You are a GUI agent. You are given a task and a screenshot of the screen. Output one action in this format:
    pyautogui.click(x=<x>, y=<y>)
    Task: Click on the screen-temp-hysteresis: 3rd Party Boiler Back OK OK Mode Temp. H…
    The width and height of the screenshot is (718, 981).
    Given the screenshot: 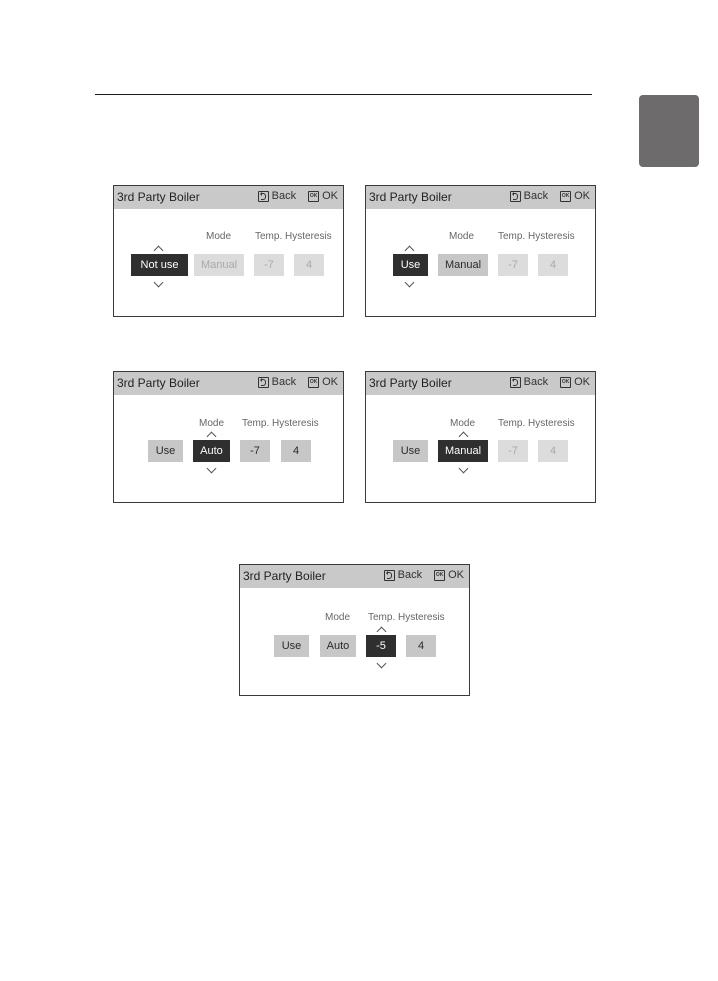 What is the action you would take?
    pyautogui.click(x=354, y=630)
    